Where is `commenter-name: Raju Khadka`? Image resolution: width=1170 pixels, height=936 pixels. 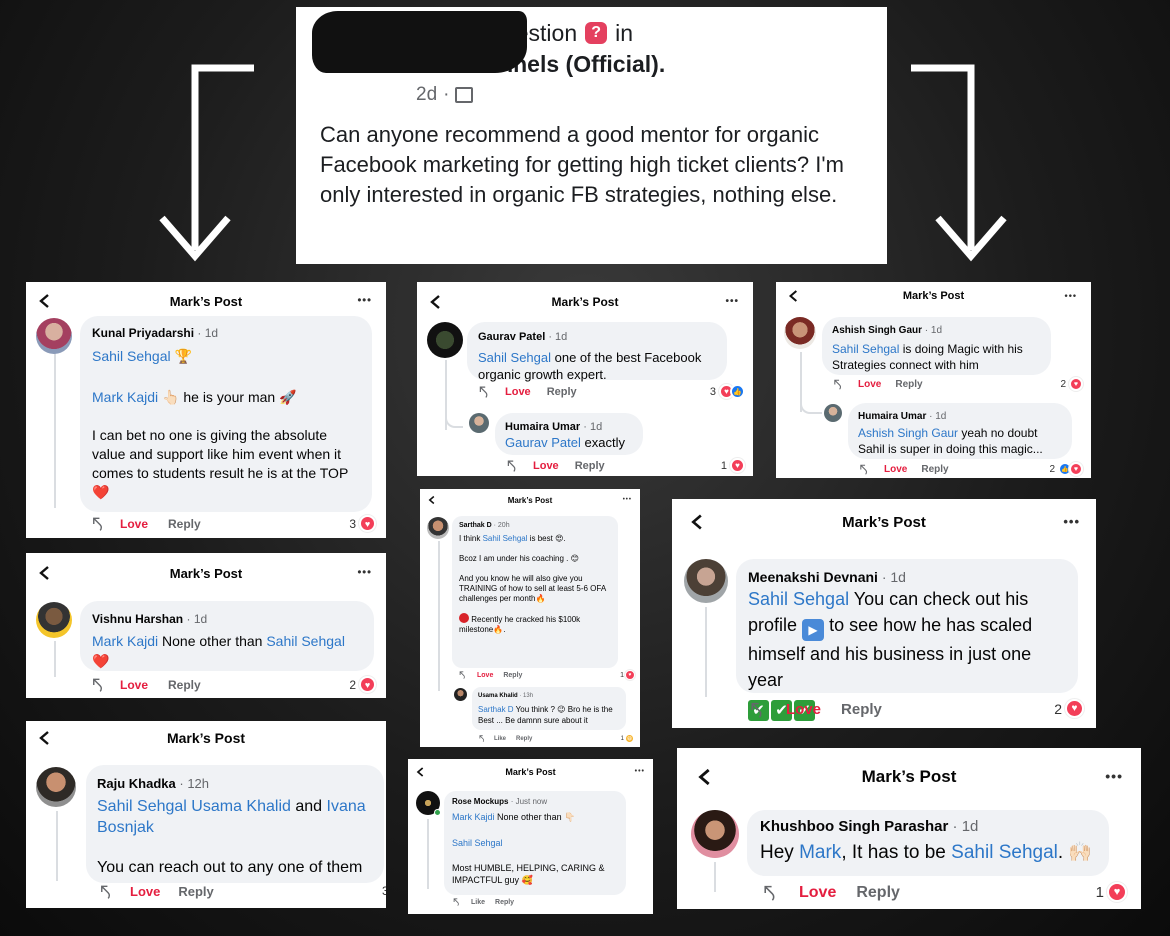
commenter-name: Raju Khadka is located at coordinates (136, 783).